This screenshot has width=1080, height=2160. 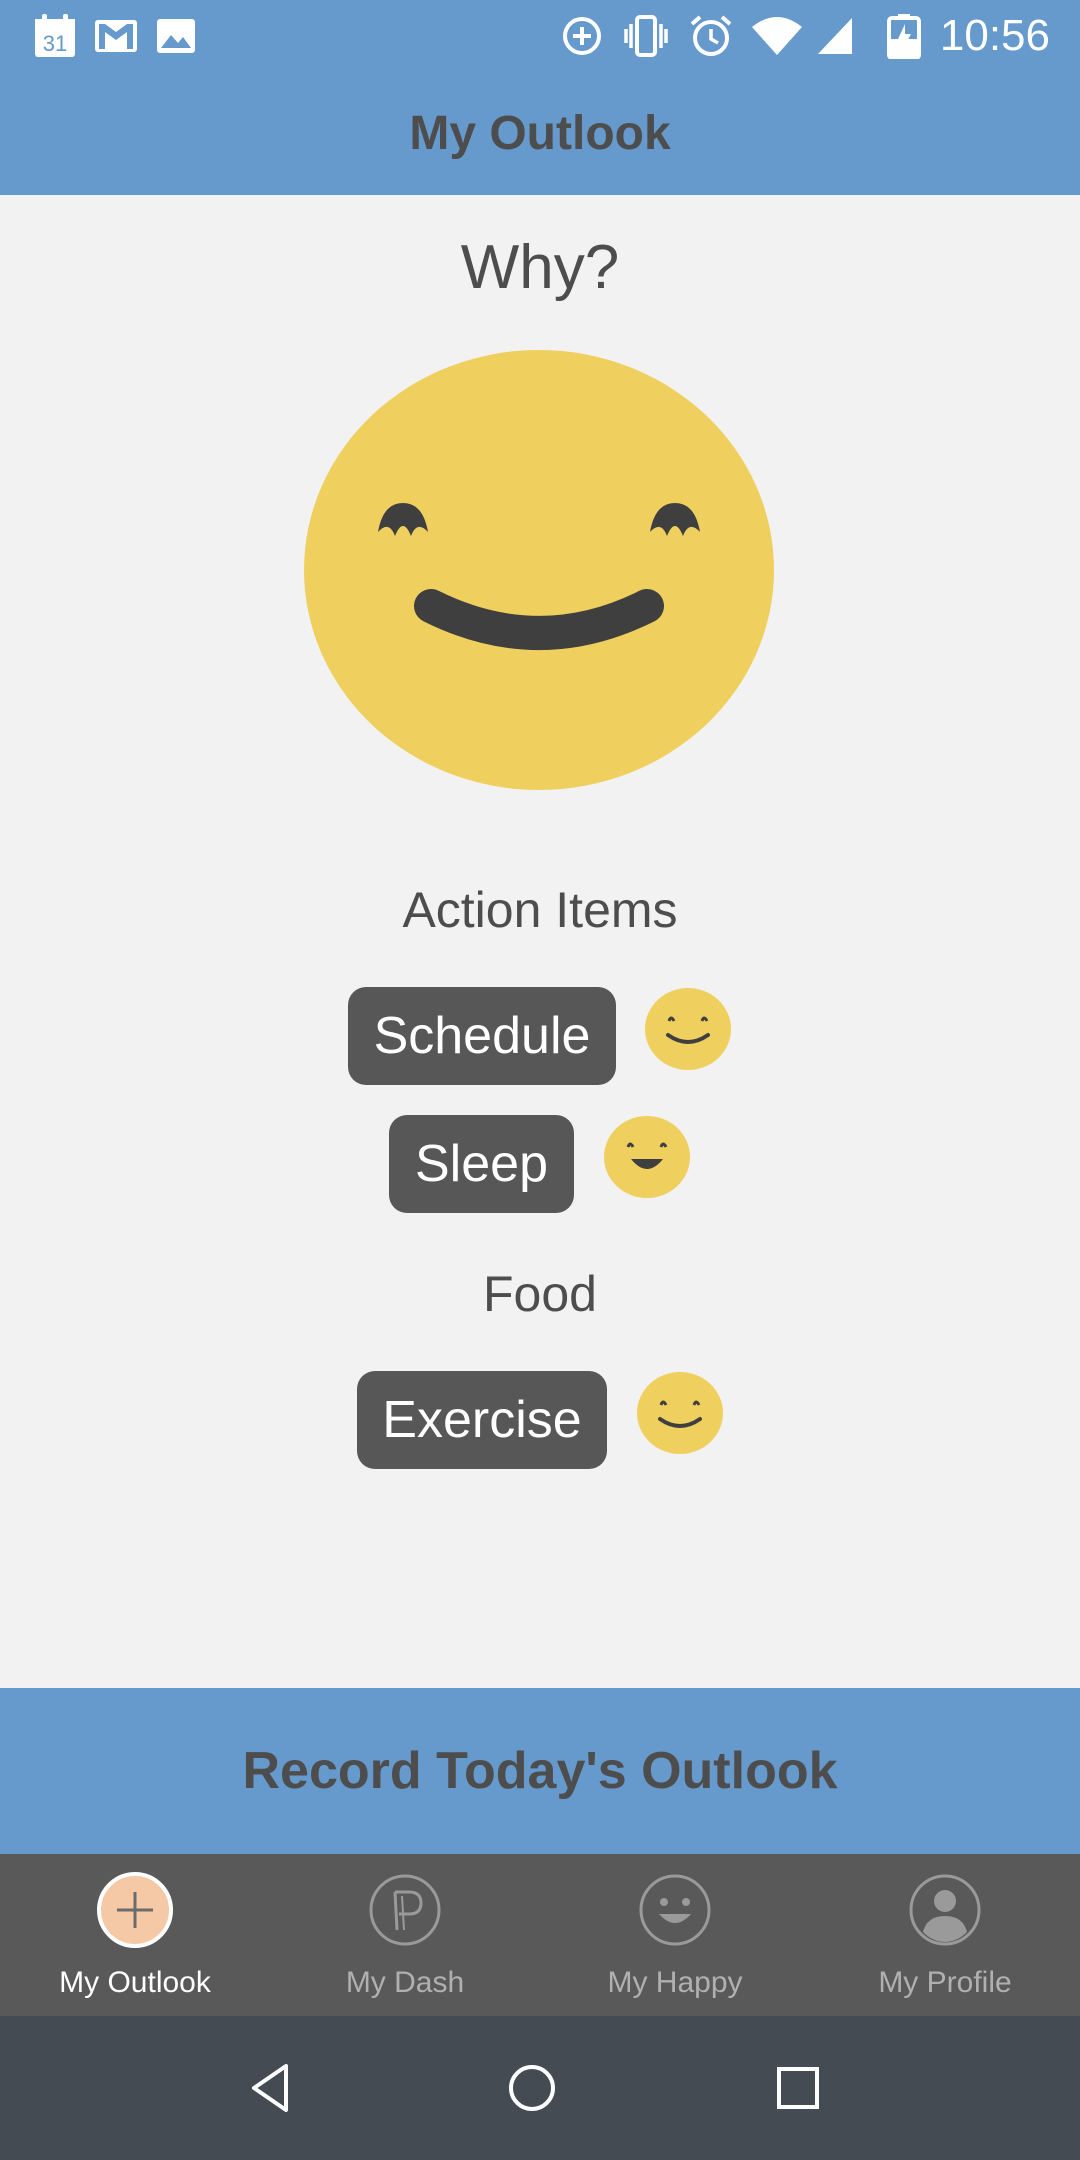 I want to click on tab-my-dash: My Dash, so click(x=405, y=1935).